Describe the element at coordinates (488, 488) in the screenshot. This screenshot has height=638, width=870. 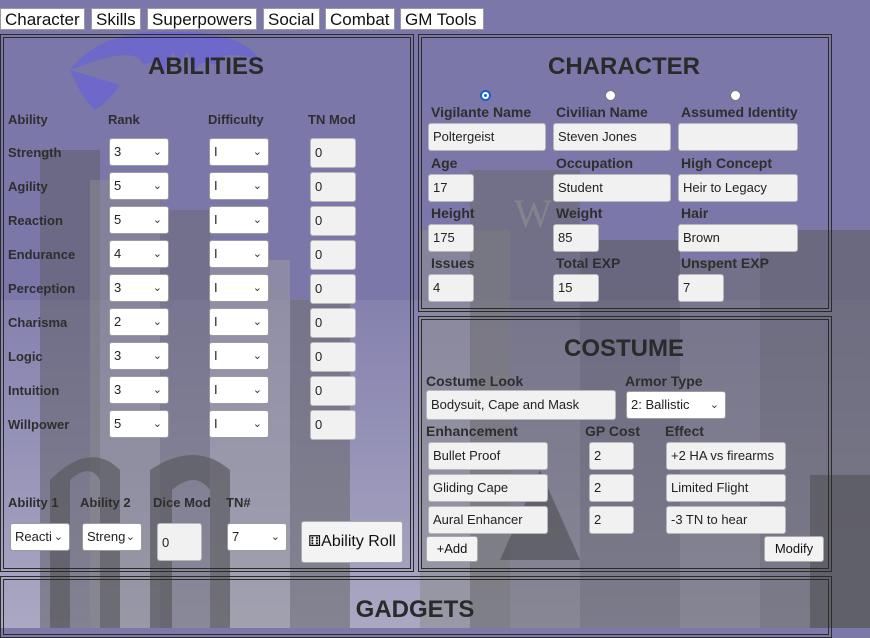
I see `enhancement-name-input: Gliding Cape` at that location.